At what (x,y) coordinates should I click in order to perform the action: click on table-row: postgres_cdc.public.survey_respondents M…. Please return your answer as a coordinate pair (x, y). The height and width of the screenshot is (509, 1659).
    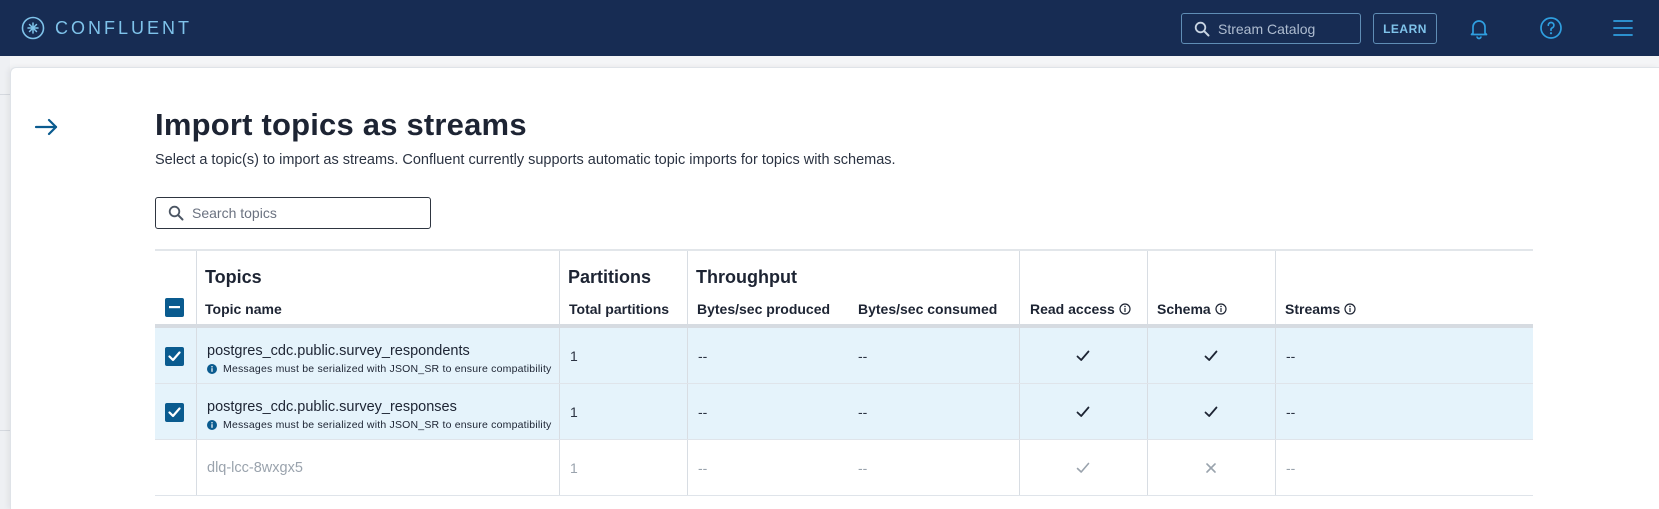
    Looking at the image, I should click on (844, 356).